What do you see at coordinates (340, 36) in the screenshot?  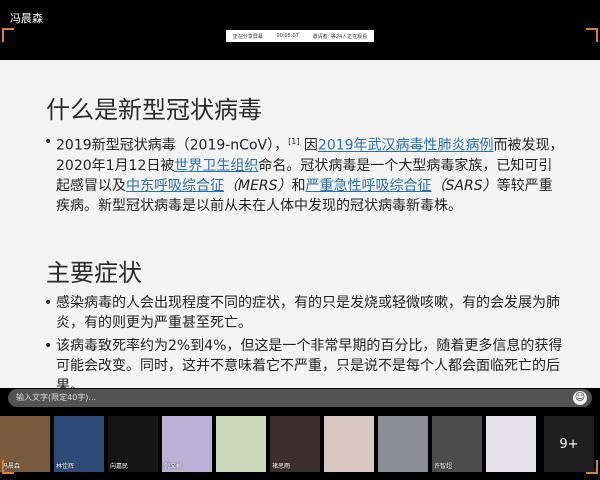 I see `share-notice: 邀请者: 等24人正在观看` at bounding box center [340, 36].